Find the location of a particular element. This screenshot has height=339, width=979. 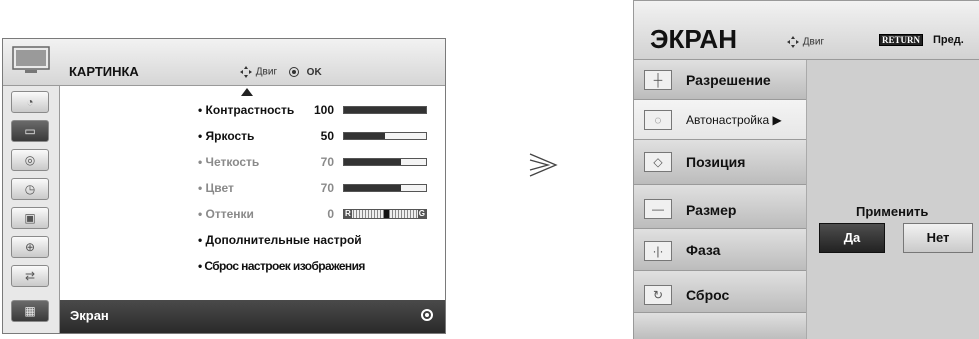

scroll-up-icon is located at coordinates (247, 92).